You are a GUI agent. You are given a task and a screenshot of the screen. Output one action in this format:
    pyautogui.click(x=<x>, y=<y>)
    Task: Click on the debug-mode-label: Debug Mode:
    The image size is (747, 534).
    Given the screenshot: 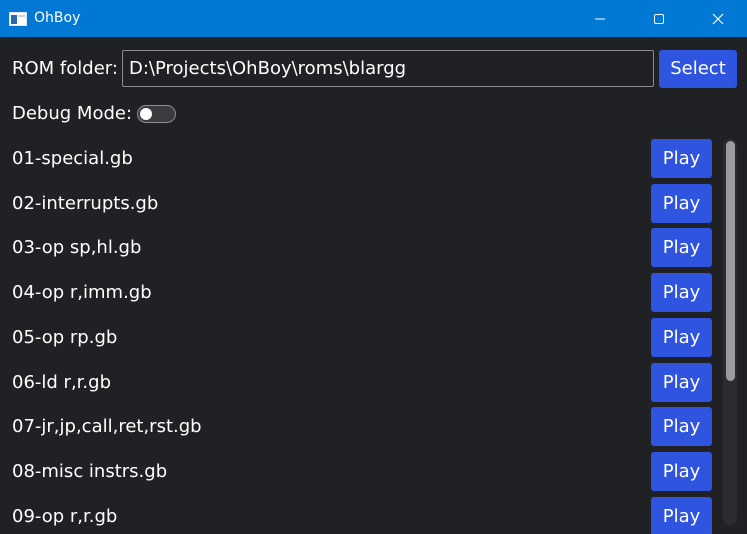 What is the action you would take?
    pyautogui.click(x=72, y=113)
    